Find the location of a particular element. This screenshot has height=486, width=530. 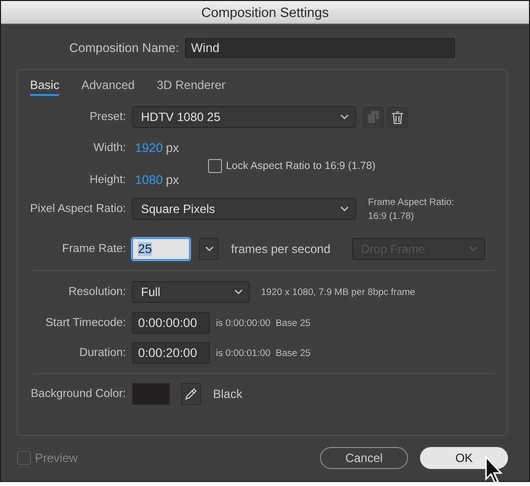

timecode-info: is 0:00:01:00 Base 25 is located at coordinates (263, 353).